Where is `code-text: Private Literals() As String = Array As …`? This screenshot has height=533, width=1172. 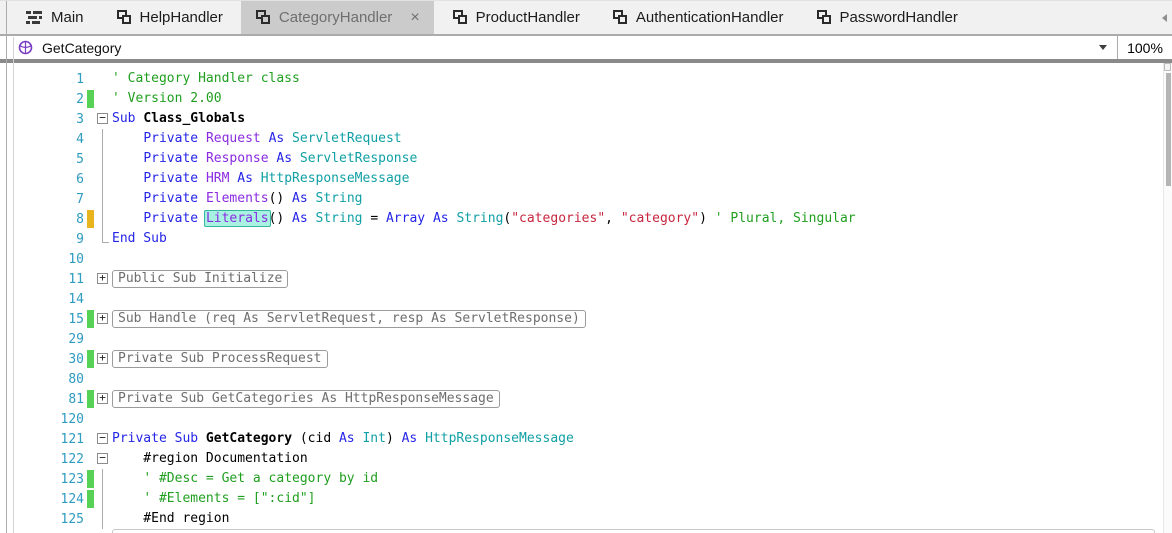
code-text: Private Literals() As String = Array As … is located at coordinates (642, 219).